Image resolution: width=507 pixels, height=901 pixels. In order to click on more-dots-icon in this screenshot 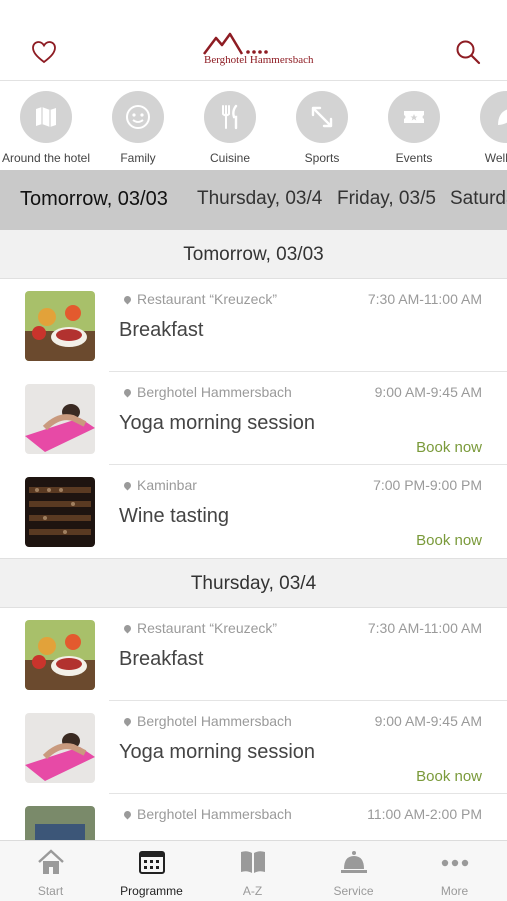, I will do `click(455, 863)`.